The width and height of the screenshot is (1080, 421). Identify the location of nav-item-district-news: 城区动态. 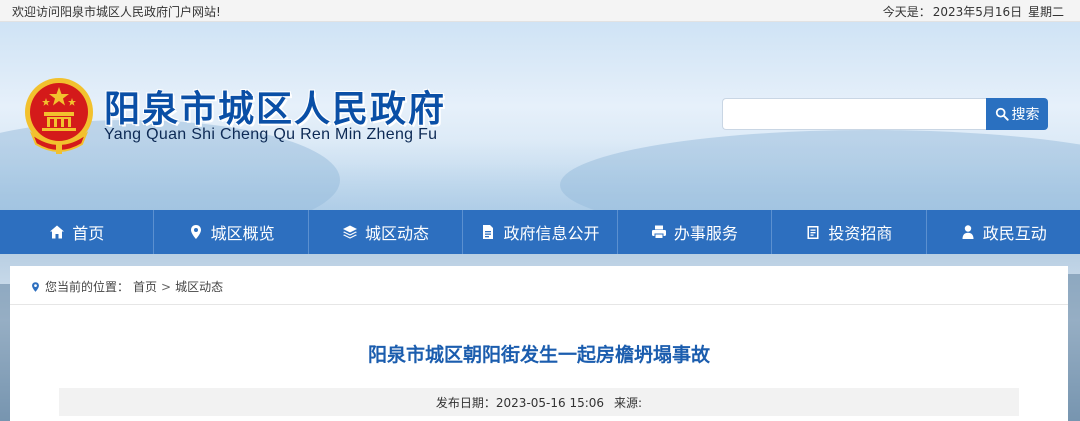
(386, 232).